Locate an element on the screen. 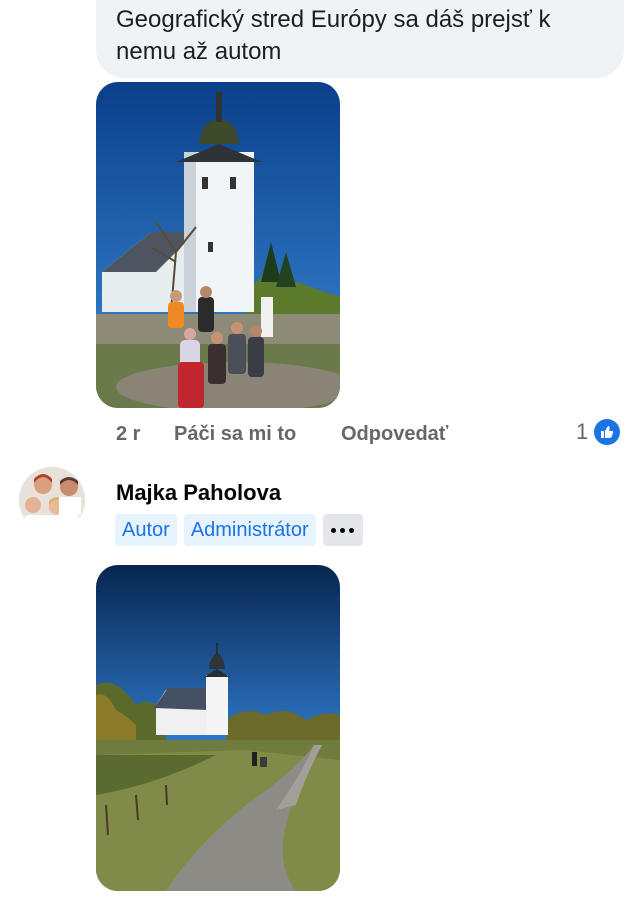 Image resolution: width=642 pixels, height=900 pixels. author-badges: Autor Administrátor is located at coordinates (239, 530).